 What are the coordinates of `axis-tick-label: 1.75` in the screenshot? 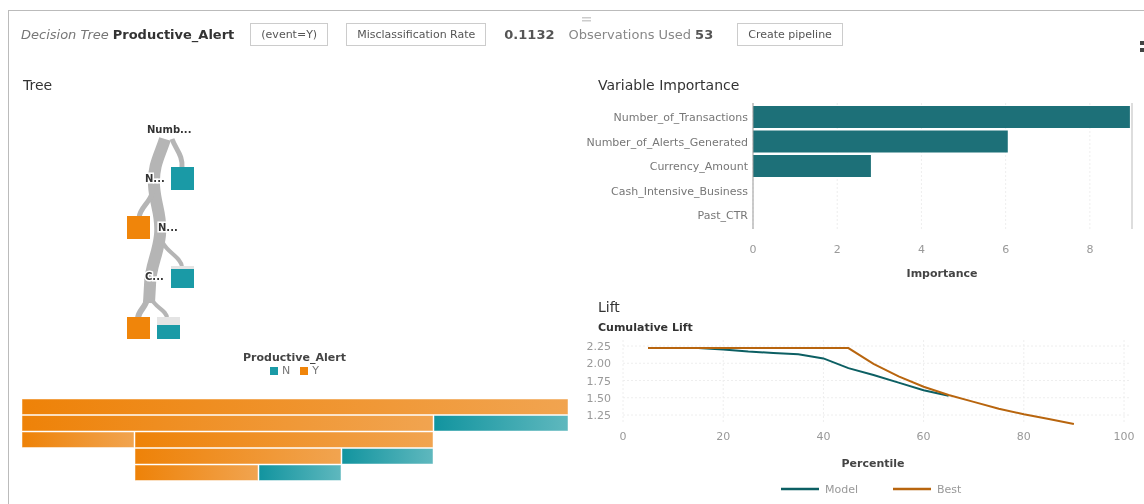 It's located at (598, 381).